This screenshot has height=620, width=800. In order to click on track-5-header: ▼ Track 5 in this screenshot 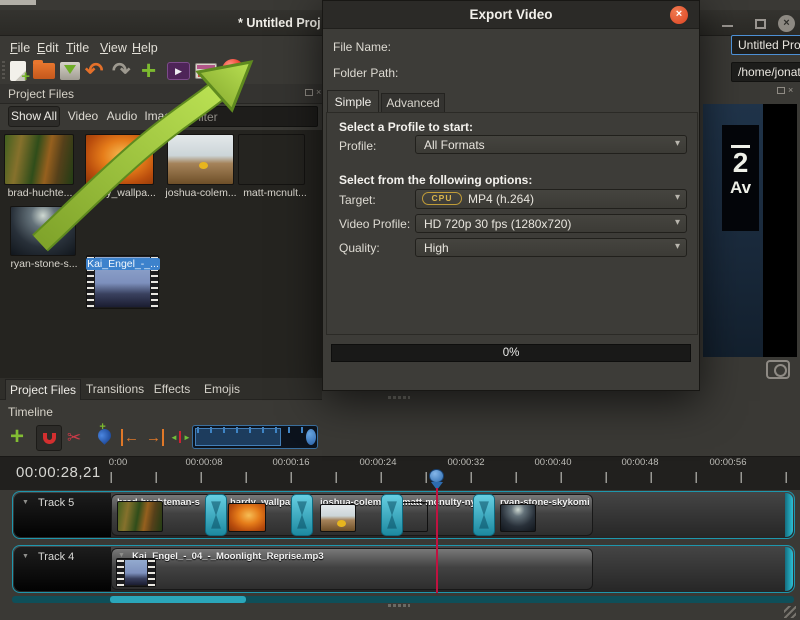, I will do `click(62, 515)`.